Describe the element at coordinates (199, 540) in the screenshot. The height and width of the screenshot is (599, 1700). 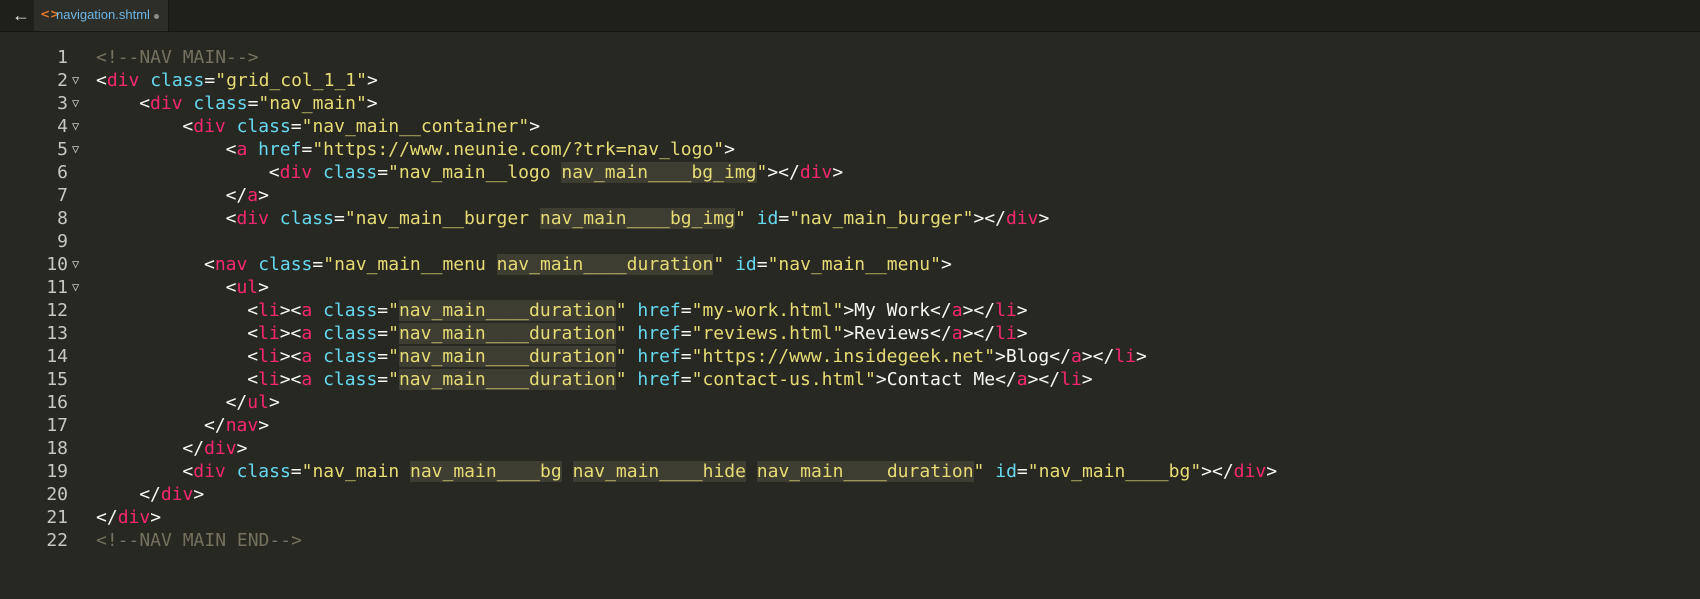
I see `code-line: <!--NAV MAIN END-->` at that location.